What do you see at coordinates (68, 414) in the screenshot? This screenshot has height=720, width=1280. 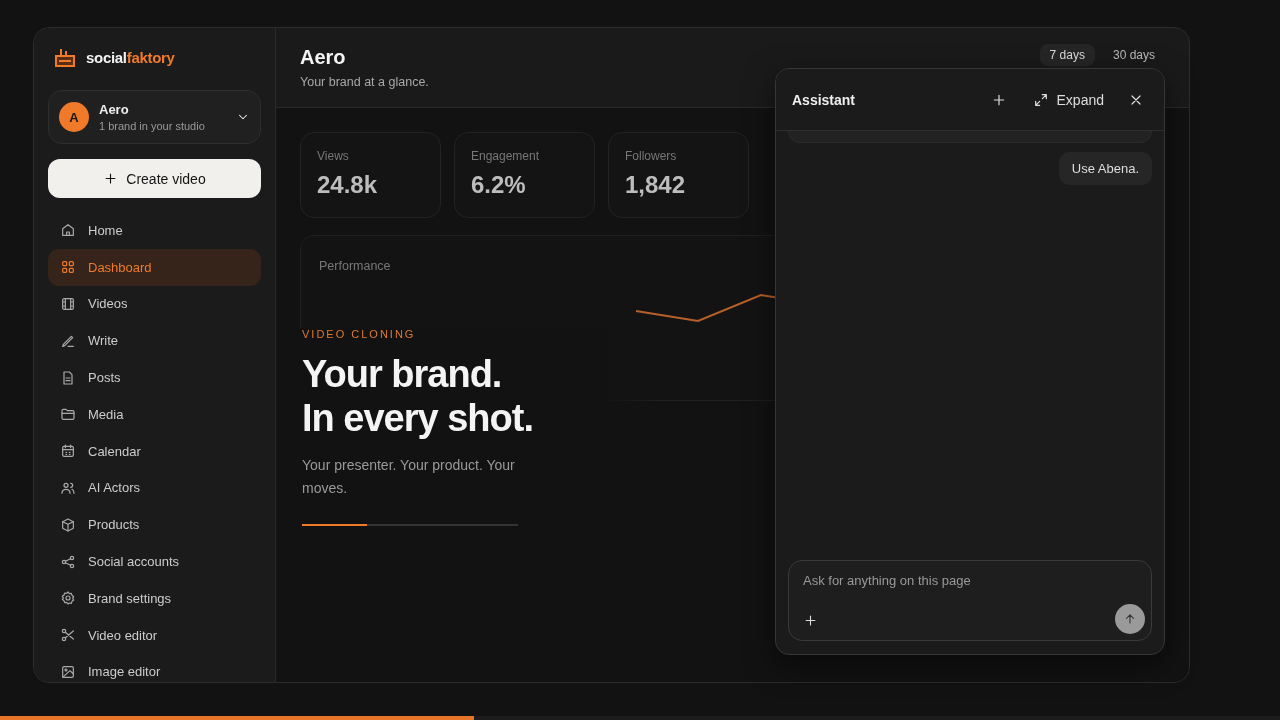 I see `folder-icon` at bounding box center [68, 414].